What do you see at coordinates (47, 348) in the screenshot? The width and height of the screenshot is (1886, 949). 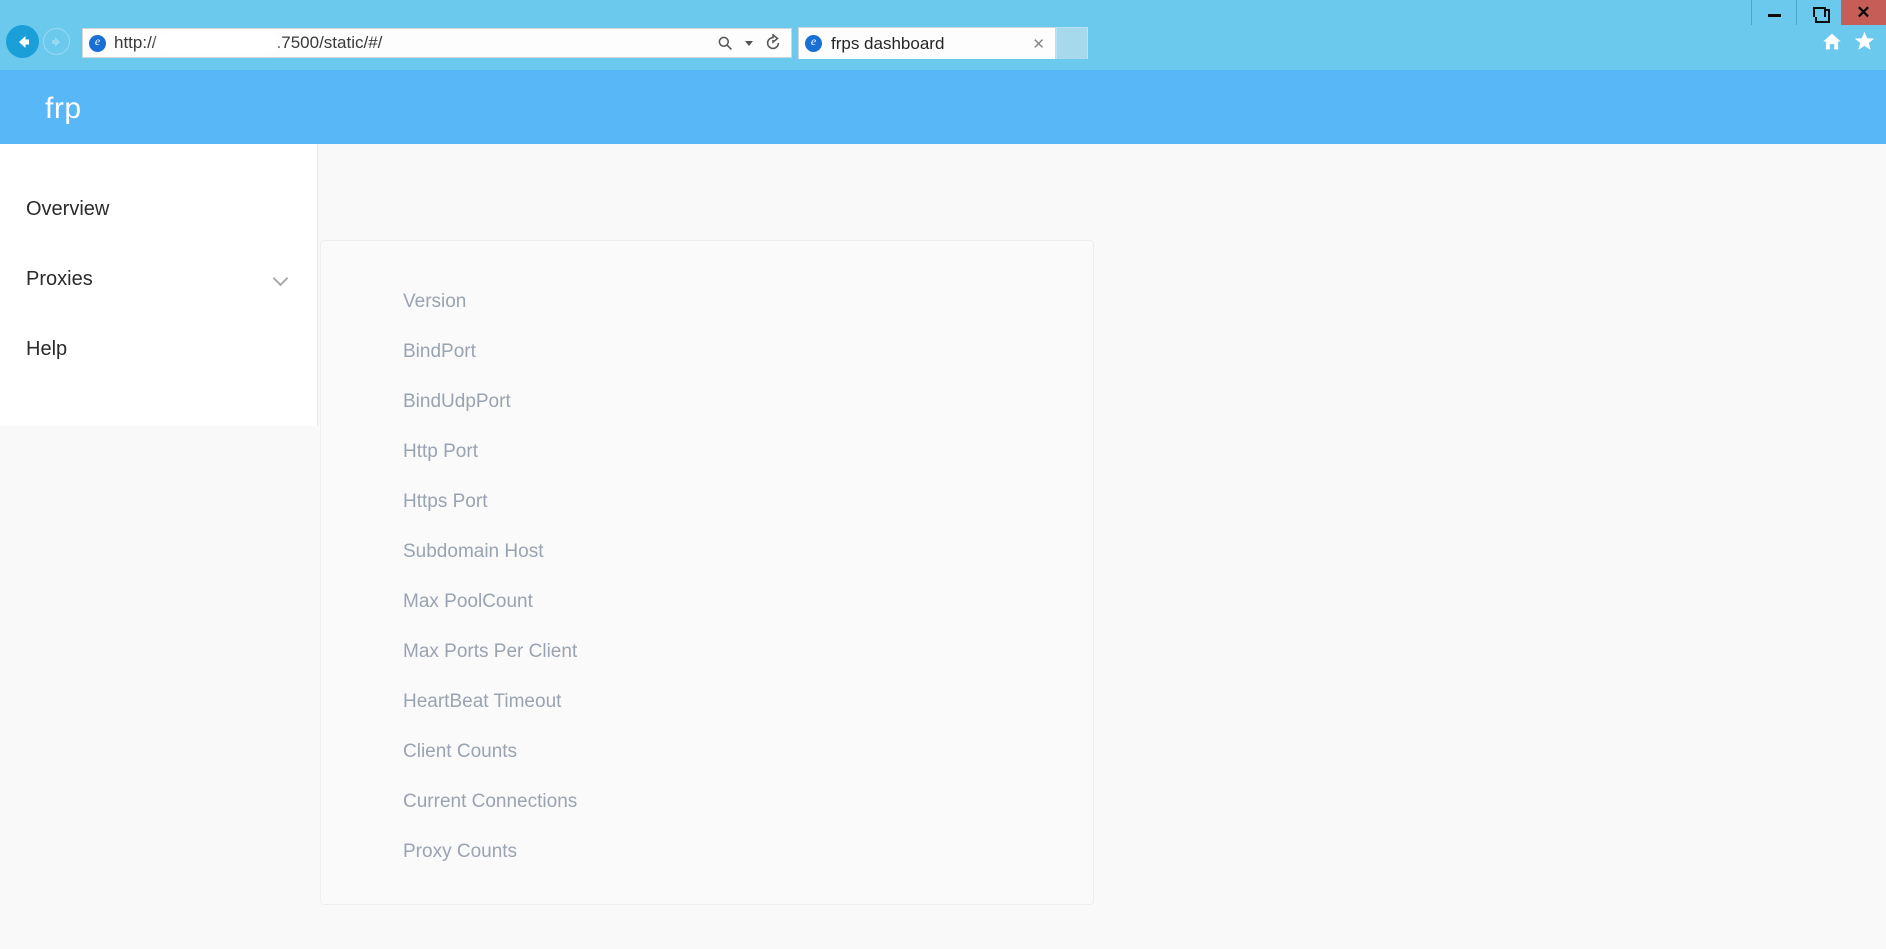 I see `sidebar-item-label: Help` at bounding box center [47, 348].